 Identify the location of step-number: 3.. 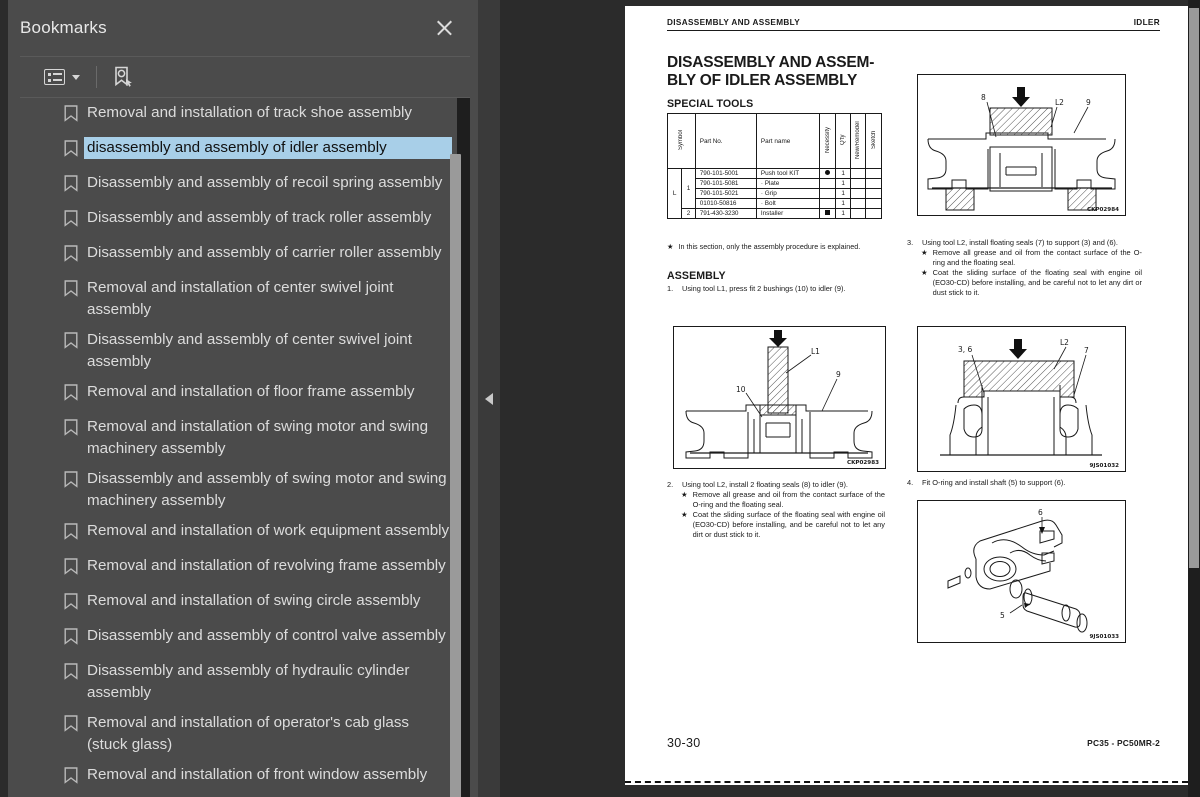
(910, 242).